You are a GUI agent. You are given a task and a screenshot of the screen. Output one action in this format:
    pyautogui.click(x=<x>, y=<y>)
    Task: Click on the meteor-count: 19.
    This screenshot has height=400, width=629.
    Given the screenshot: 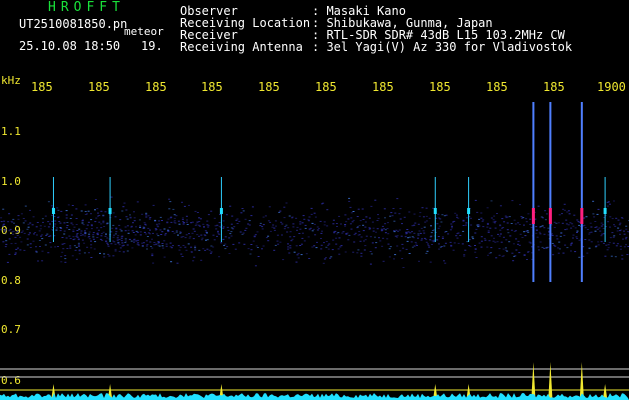 What is the action you would take?
    pyautogui.click(x=152, y=46)
    